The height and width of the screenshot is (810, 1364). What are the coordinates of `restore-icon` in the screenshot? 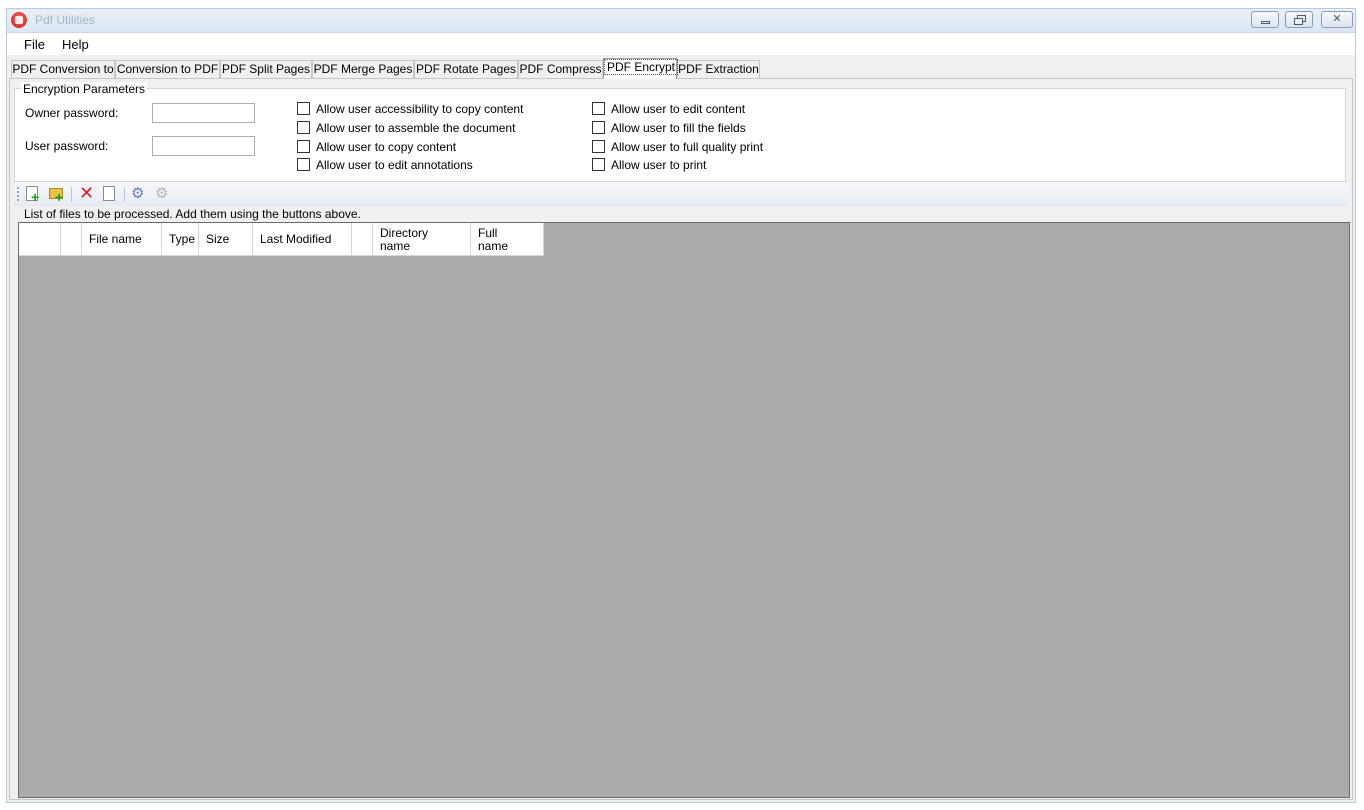 It's located at (1298, 21).